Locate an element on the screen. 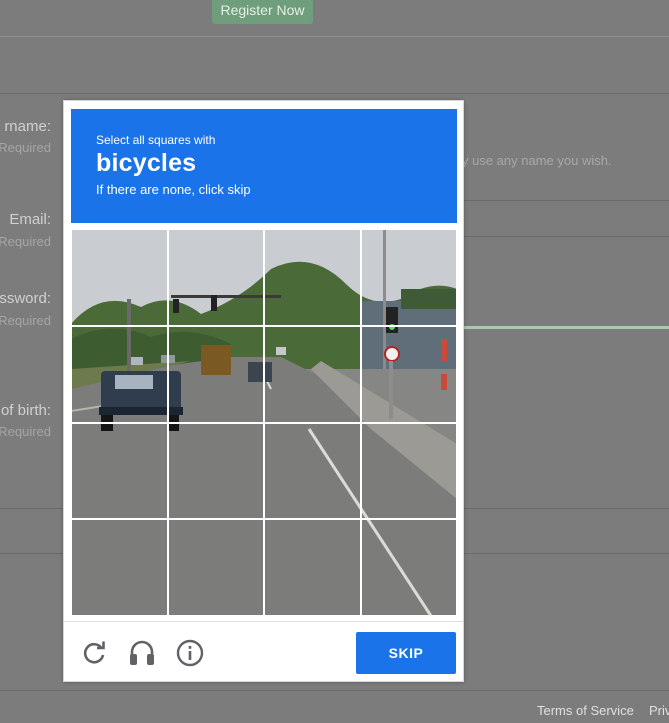 This screenshot has height=723, width=669. email-label: Email: is located at coordinates (30, 219).